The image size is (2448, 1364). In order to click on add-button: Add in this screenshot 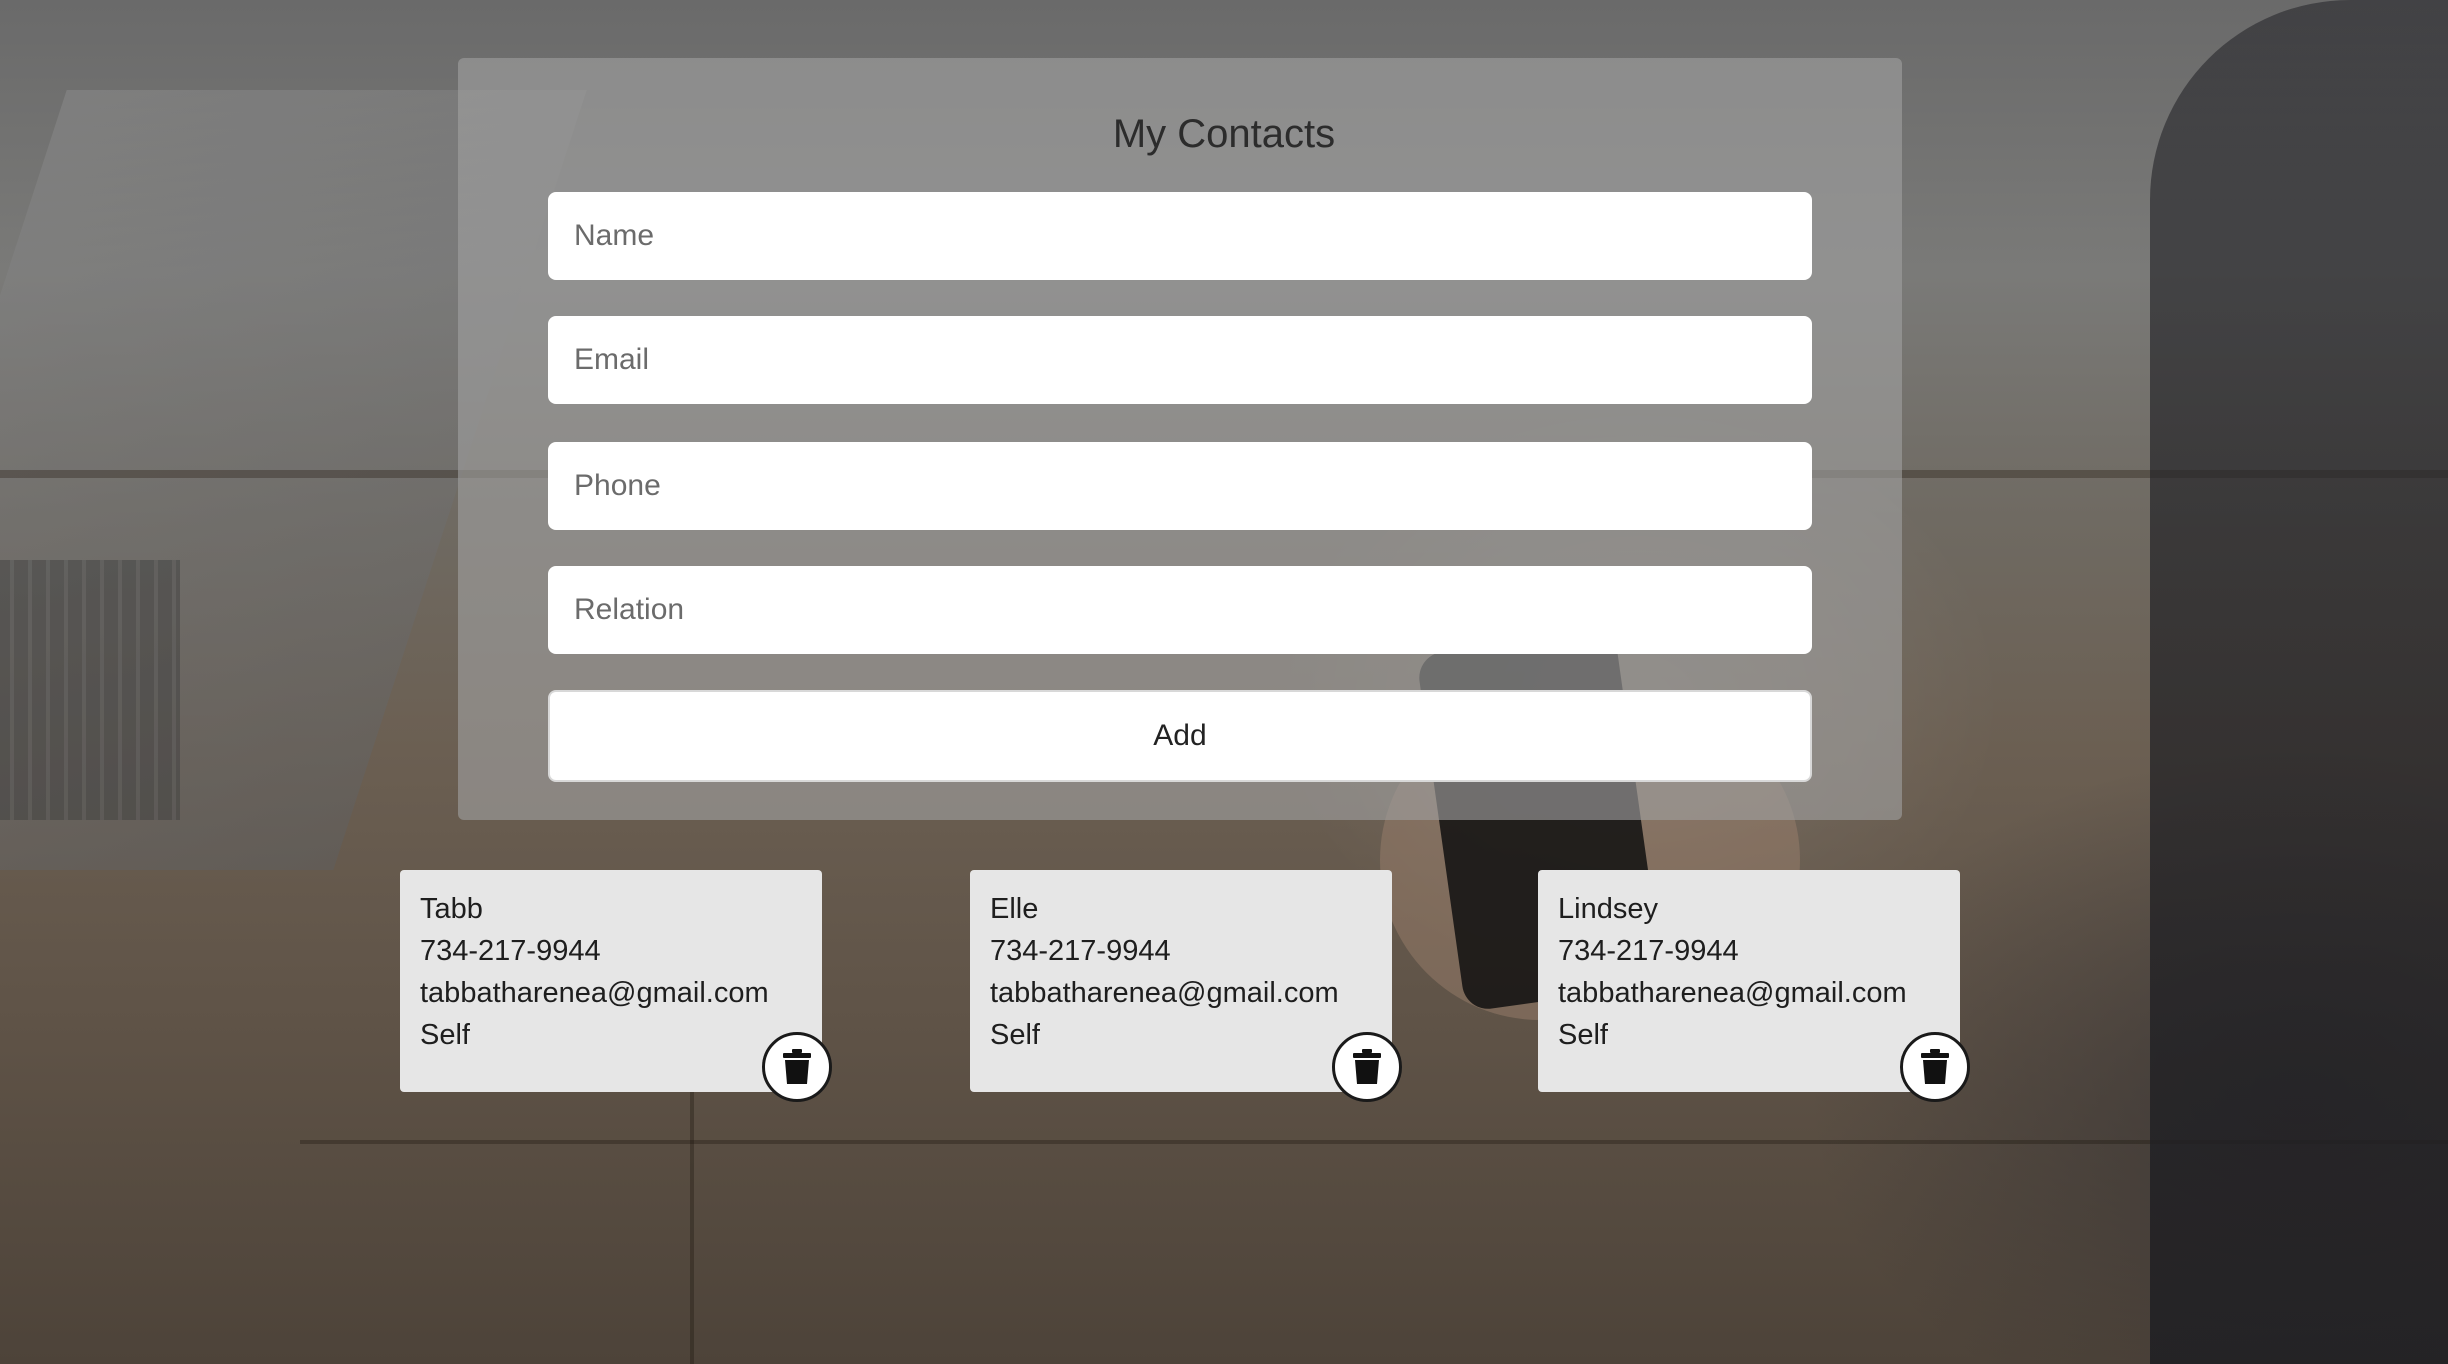, I will do `click(1180, 736)`.